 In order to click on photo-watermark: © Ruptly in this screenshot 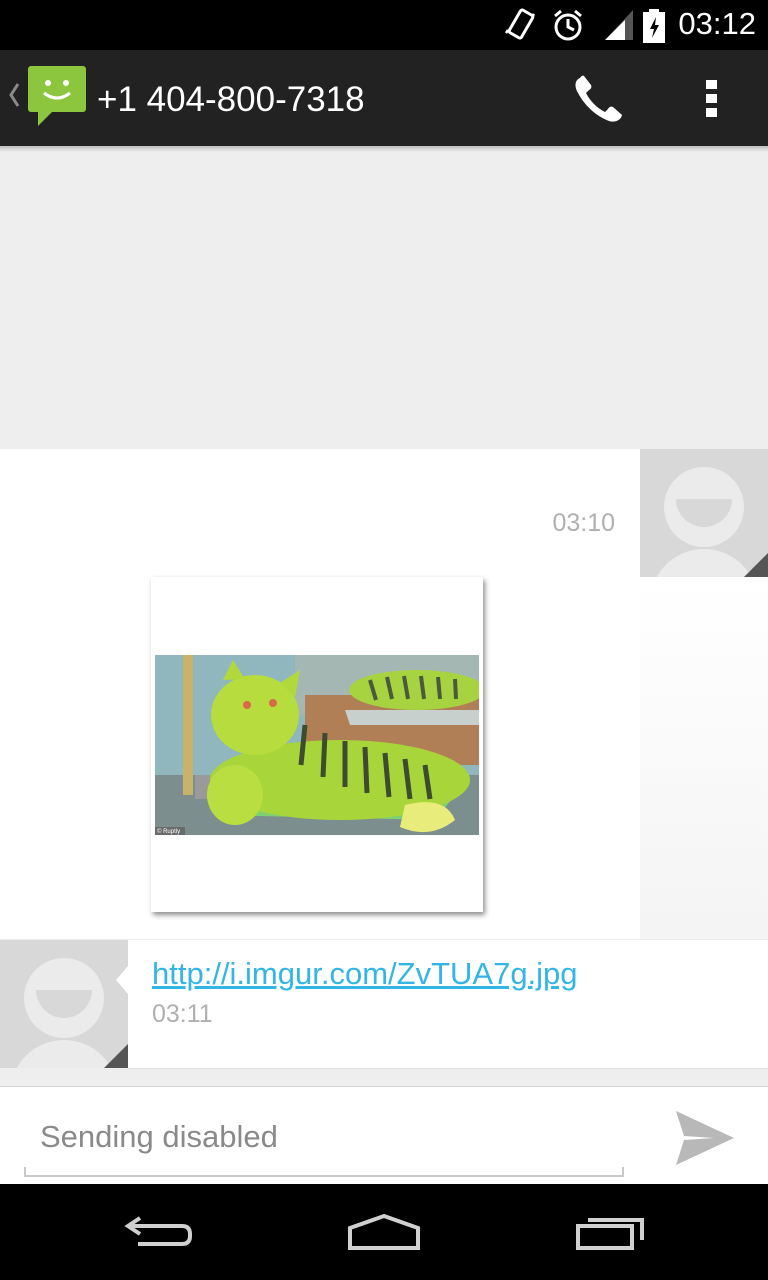, I will do `click(168, 831)`.